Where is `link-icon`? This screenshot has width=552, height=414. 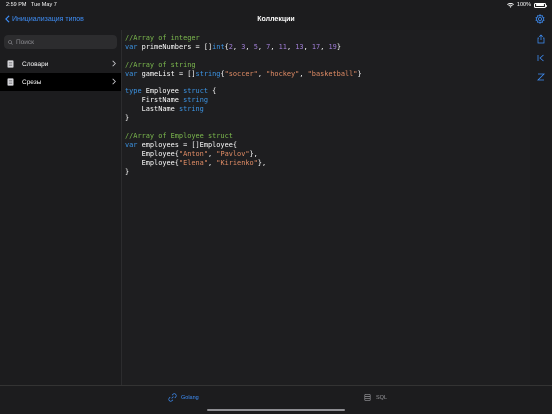
link-icon is located at coordinates (172, 397).